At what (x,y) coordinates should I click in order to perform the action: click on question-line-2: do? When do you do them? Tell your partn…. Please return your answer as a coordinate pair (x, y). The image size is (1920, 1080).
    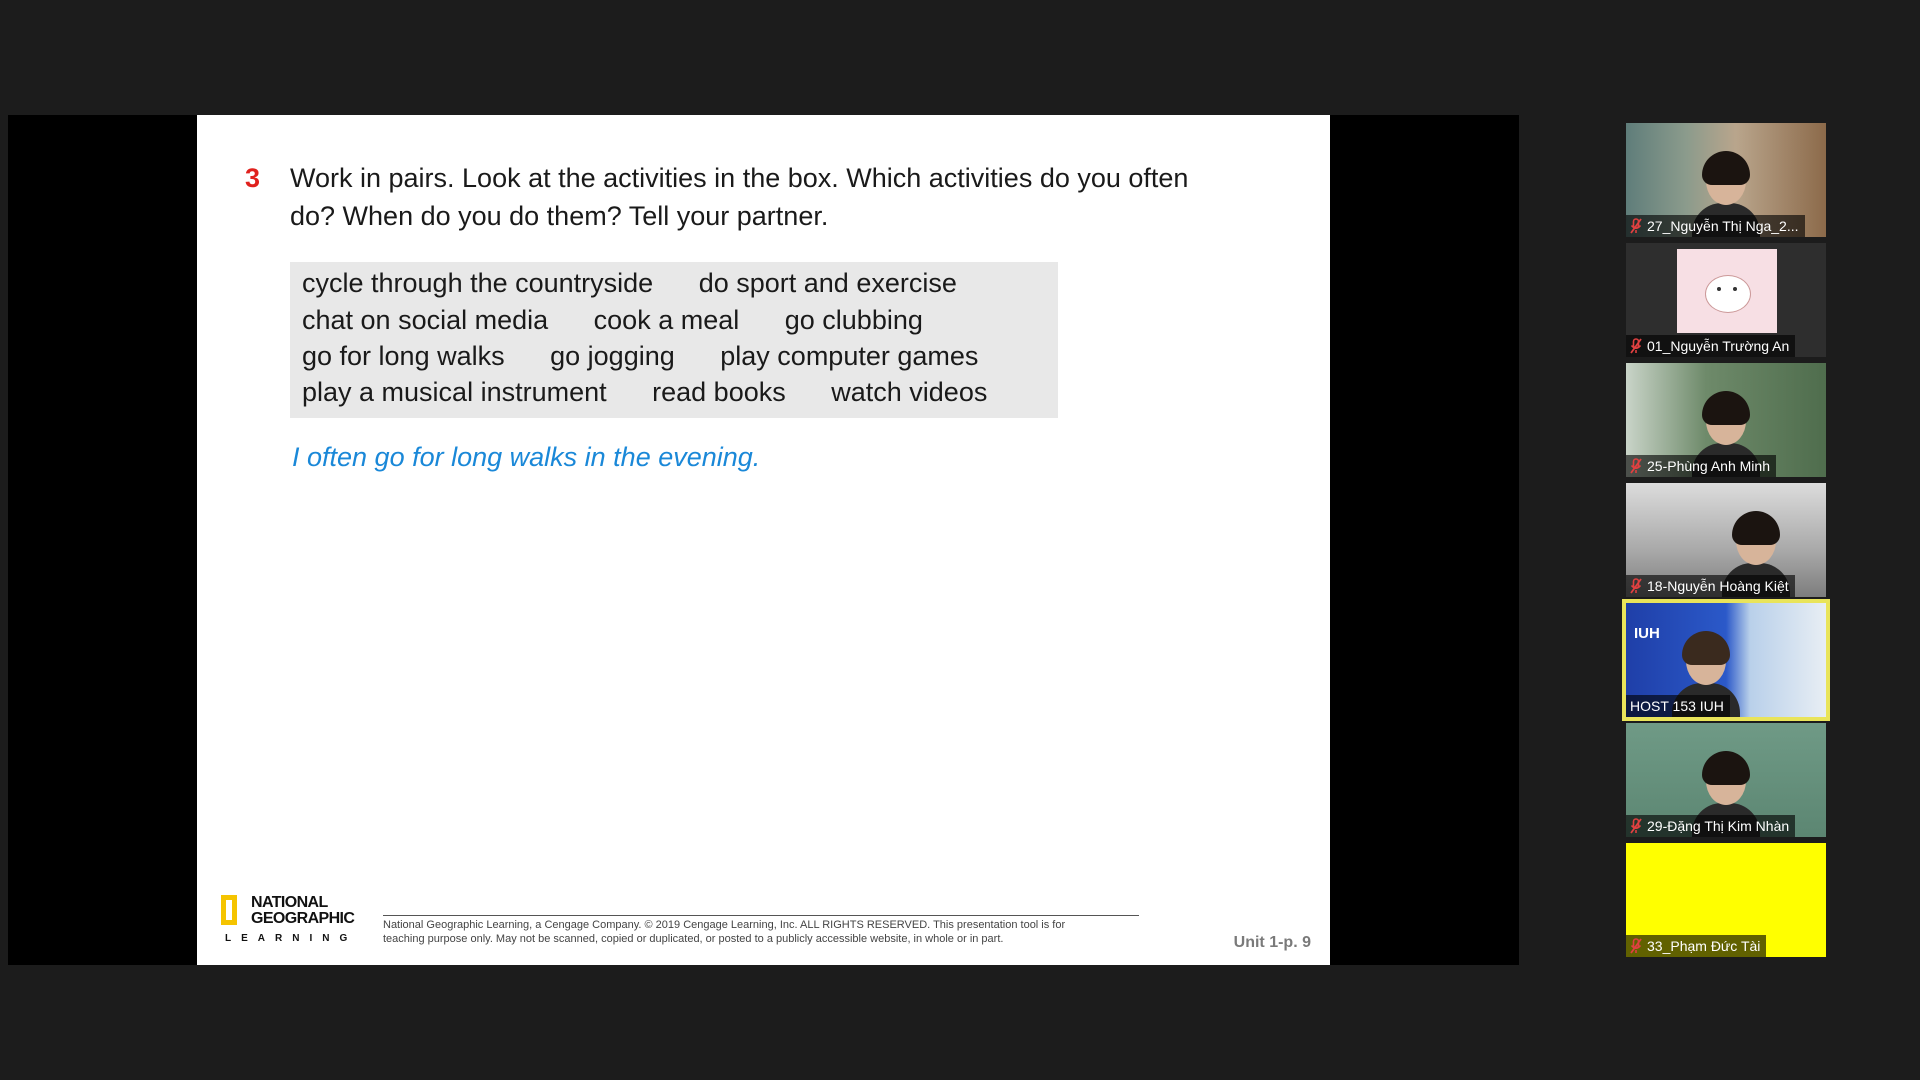
    Looking at the image, I should click on (559, 216).